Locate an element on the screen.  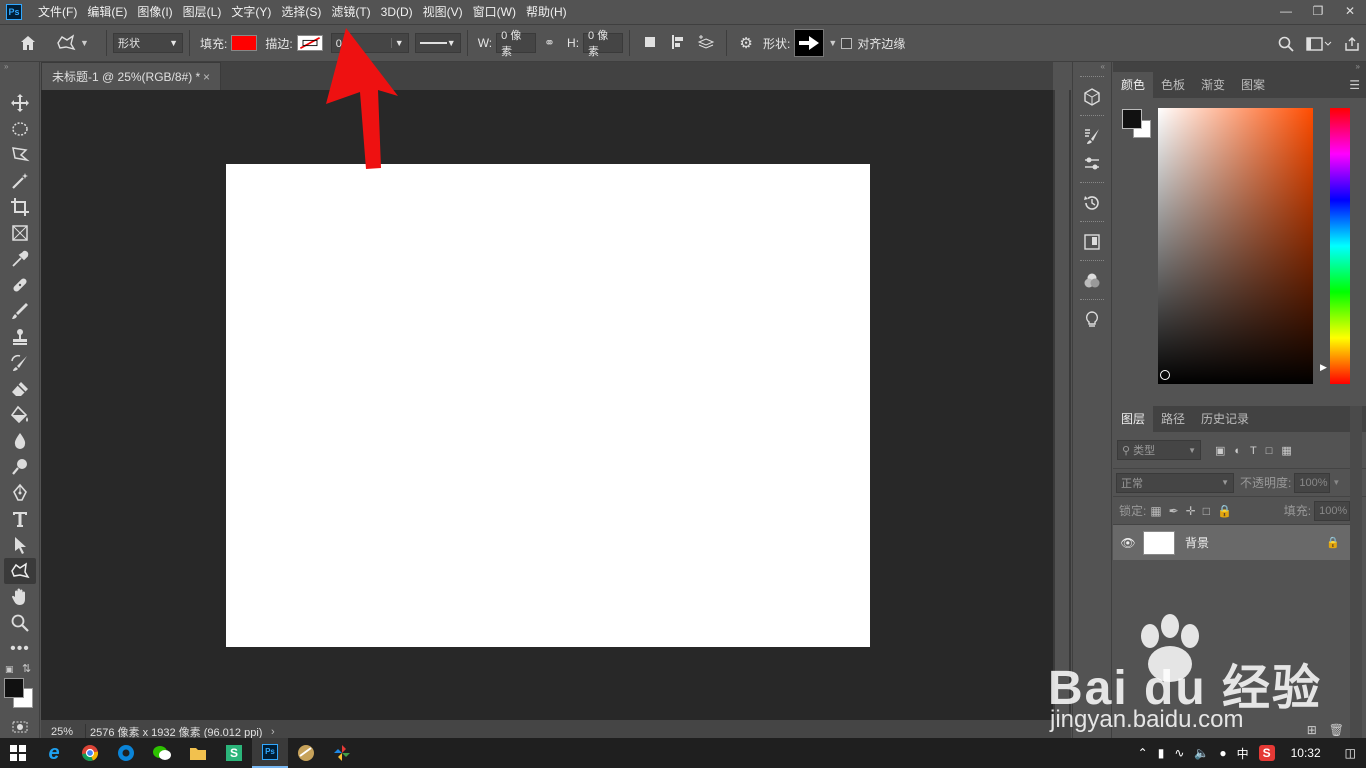
menu-view: 视图(V) is located at coordinates (443, 12).